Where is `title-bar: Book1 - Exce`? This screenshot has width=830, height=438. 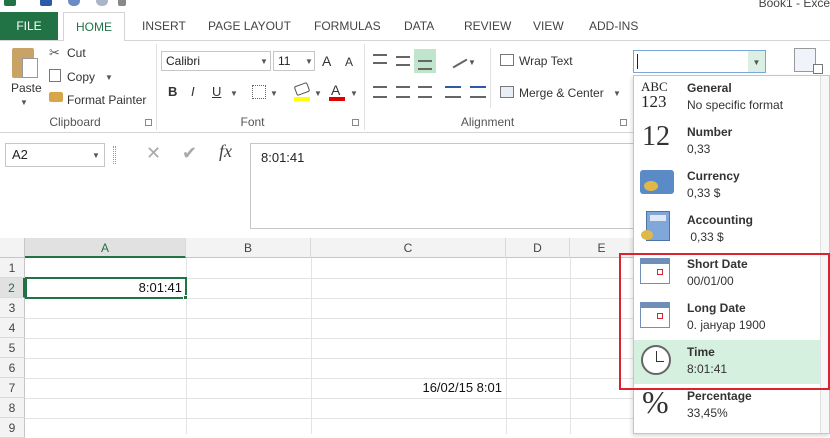
title-bar: Book1 - Exce is located at coordinates (415, 6).